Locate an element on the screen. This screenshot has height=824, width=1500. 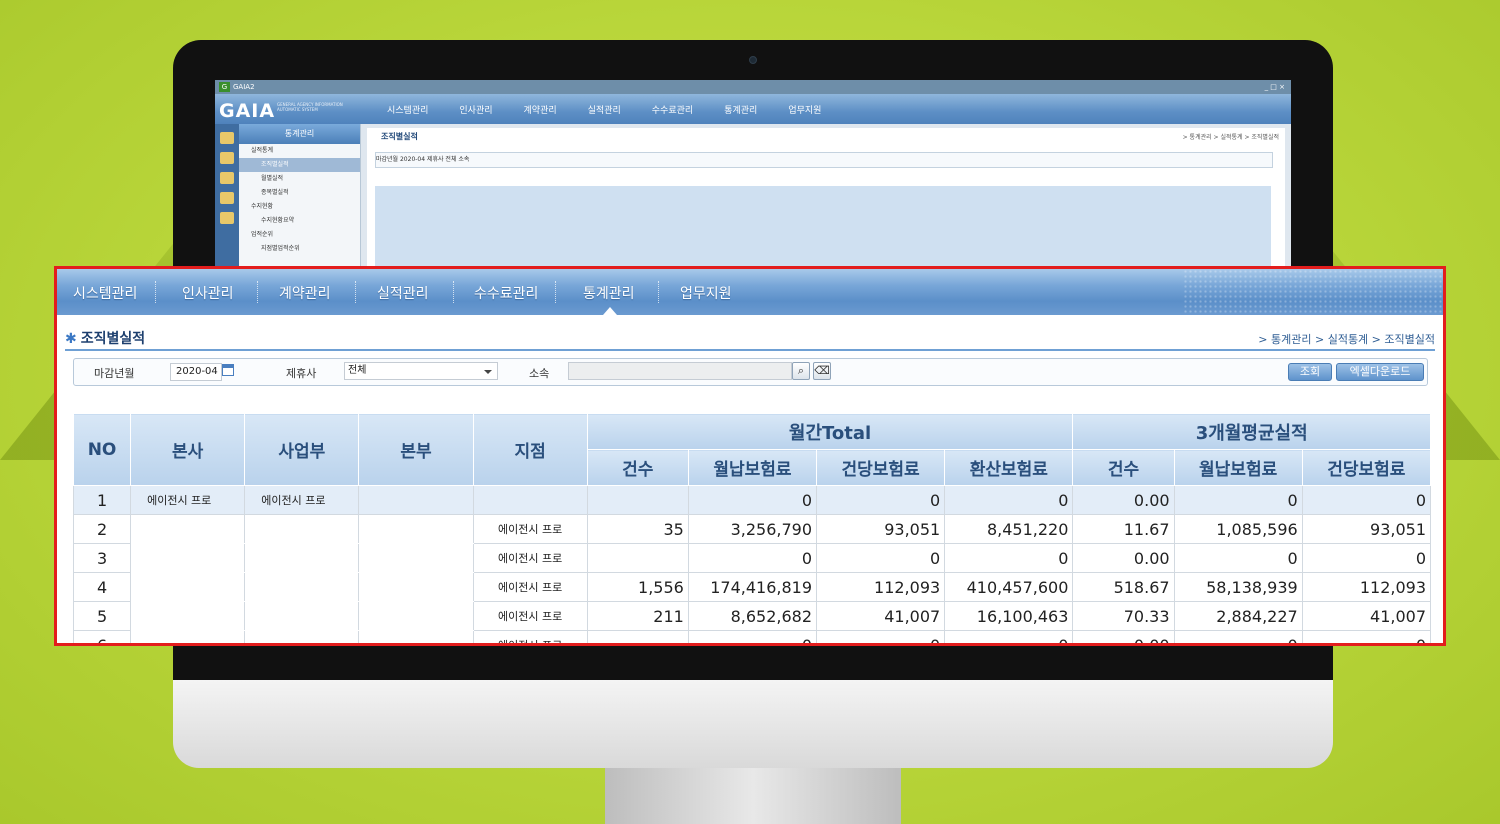
cell-monthly-premium: 3,256,790 is located at coordinates (752, 529).